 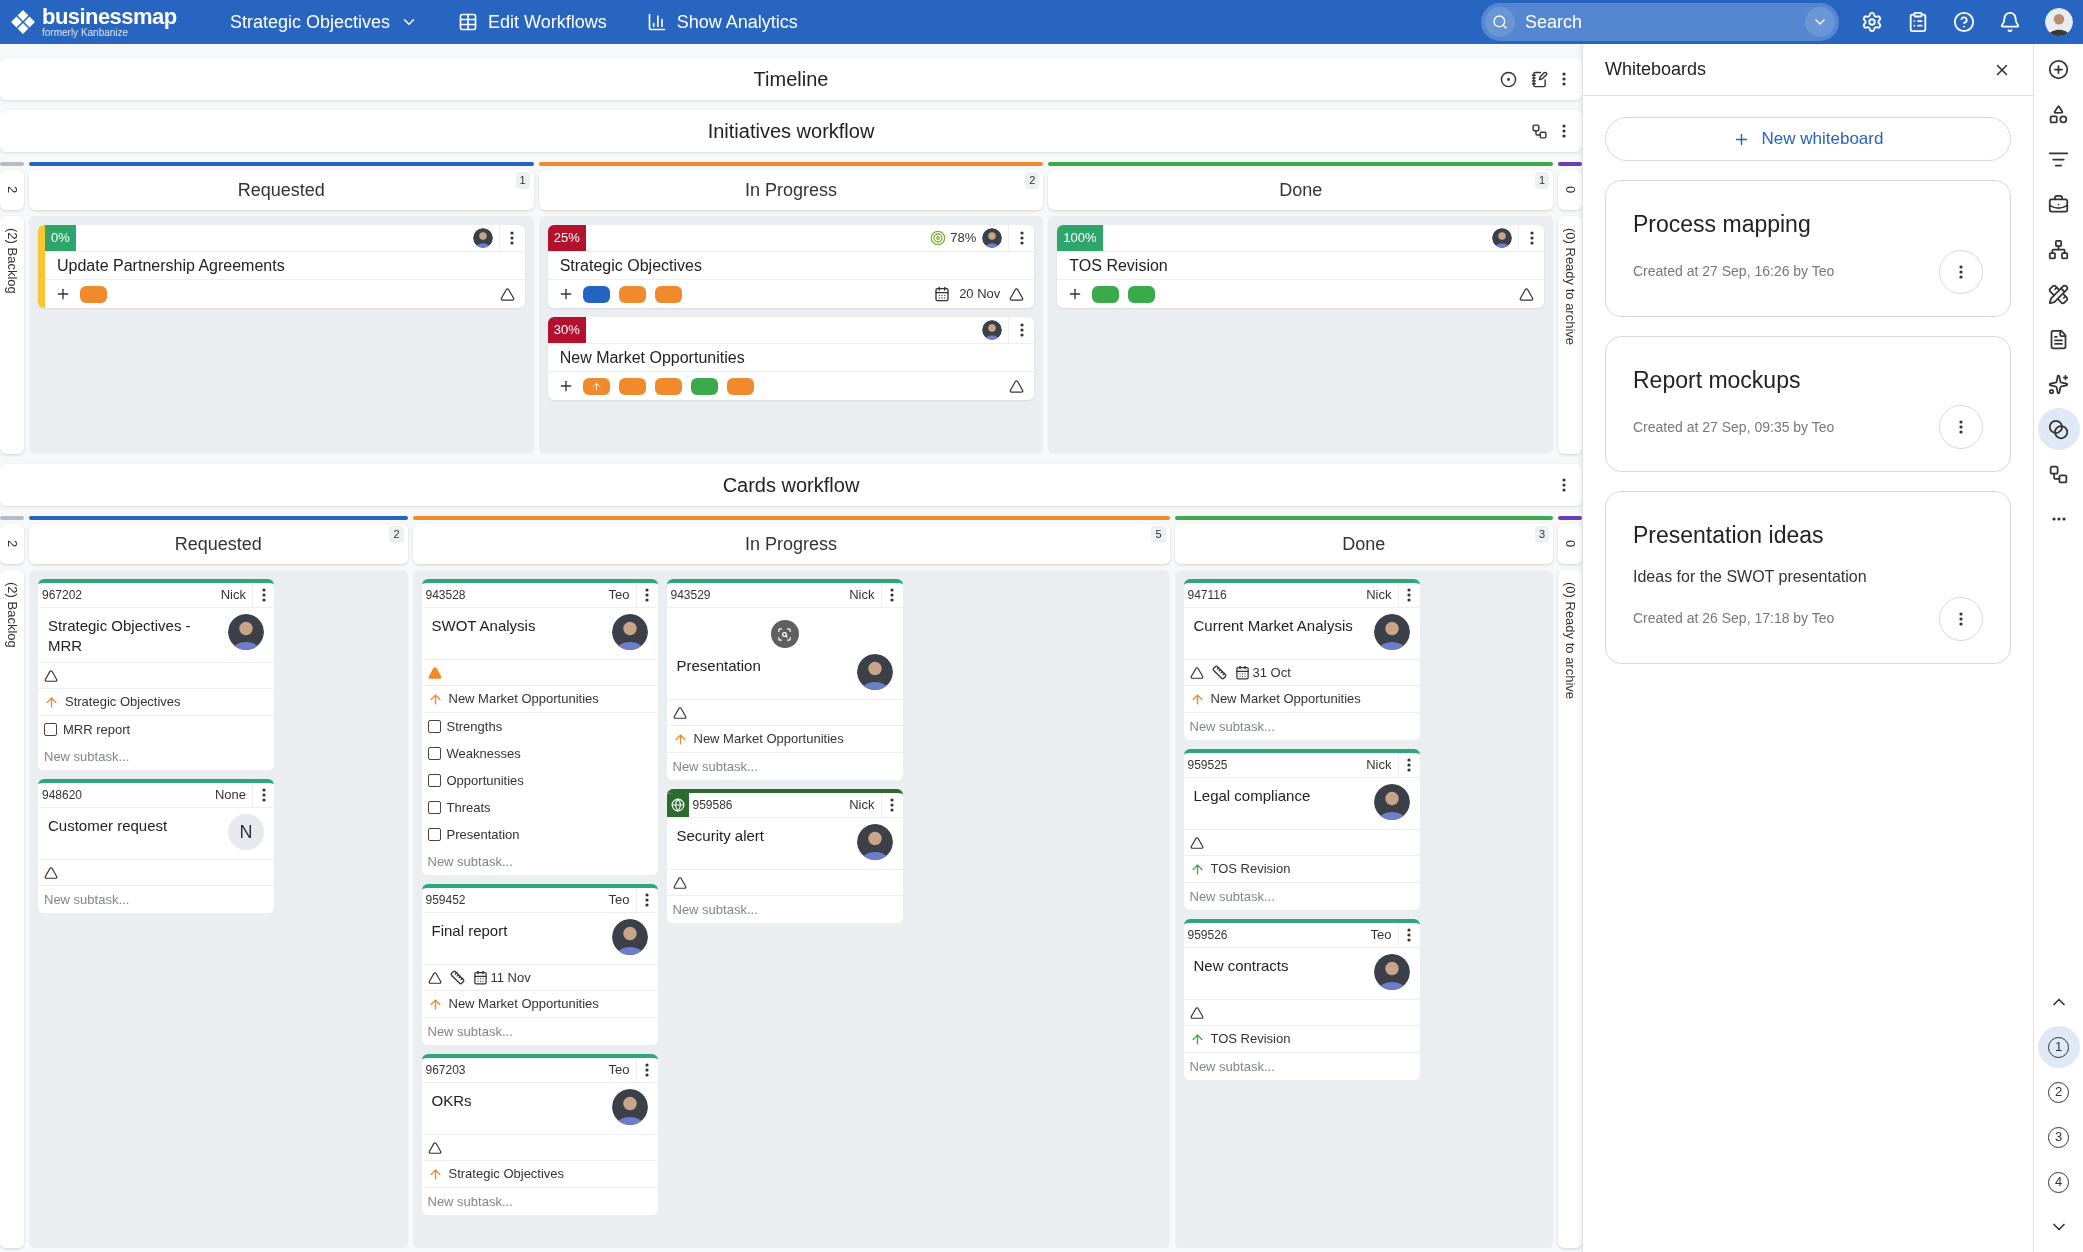 What do you see at coordinates (718, 666) in the screenshot?
I see `card-title: Presentation` at bounding box center [718, 666].